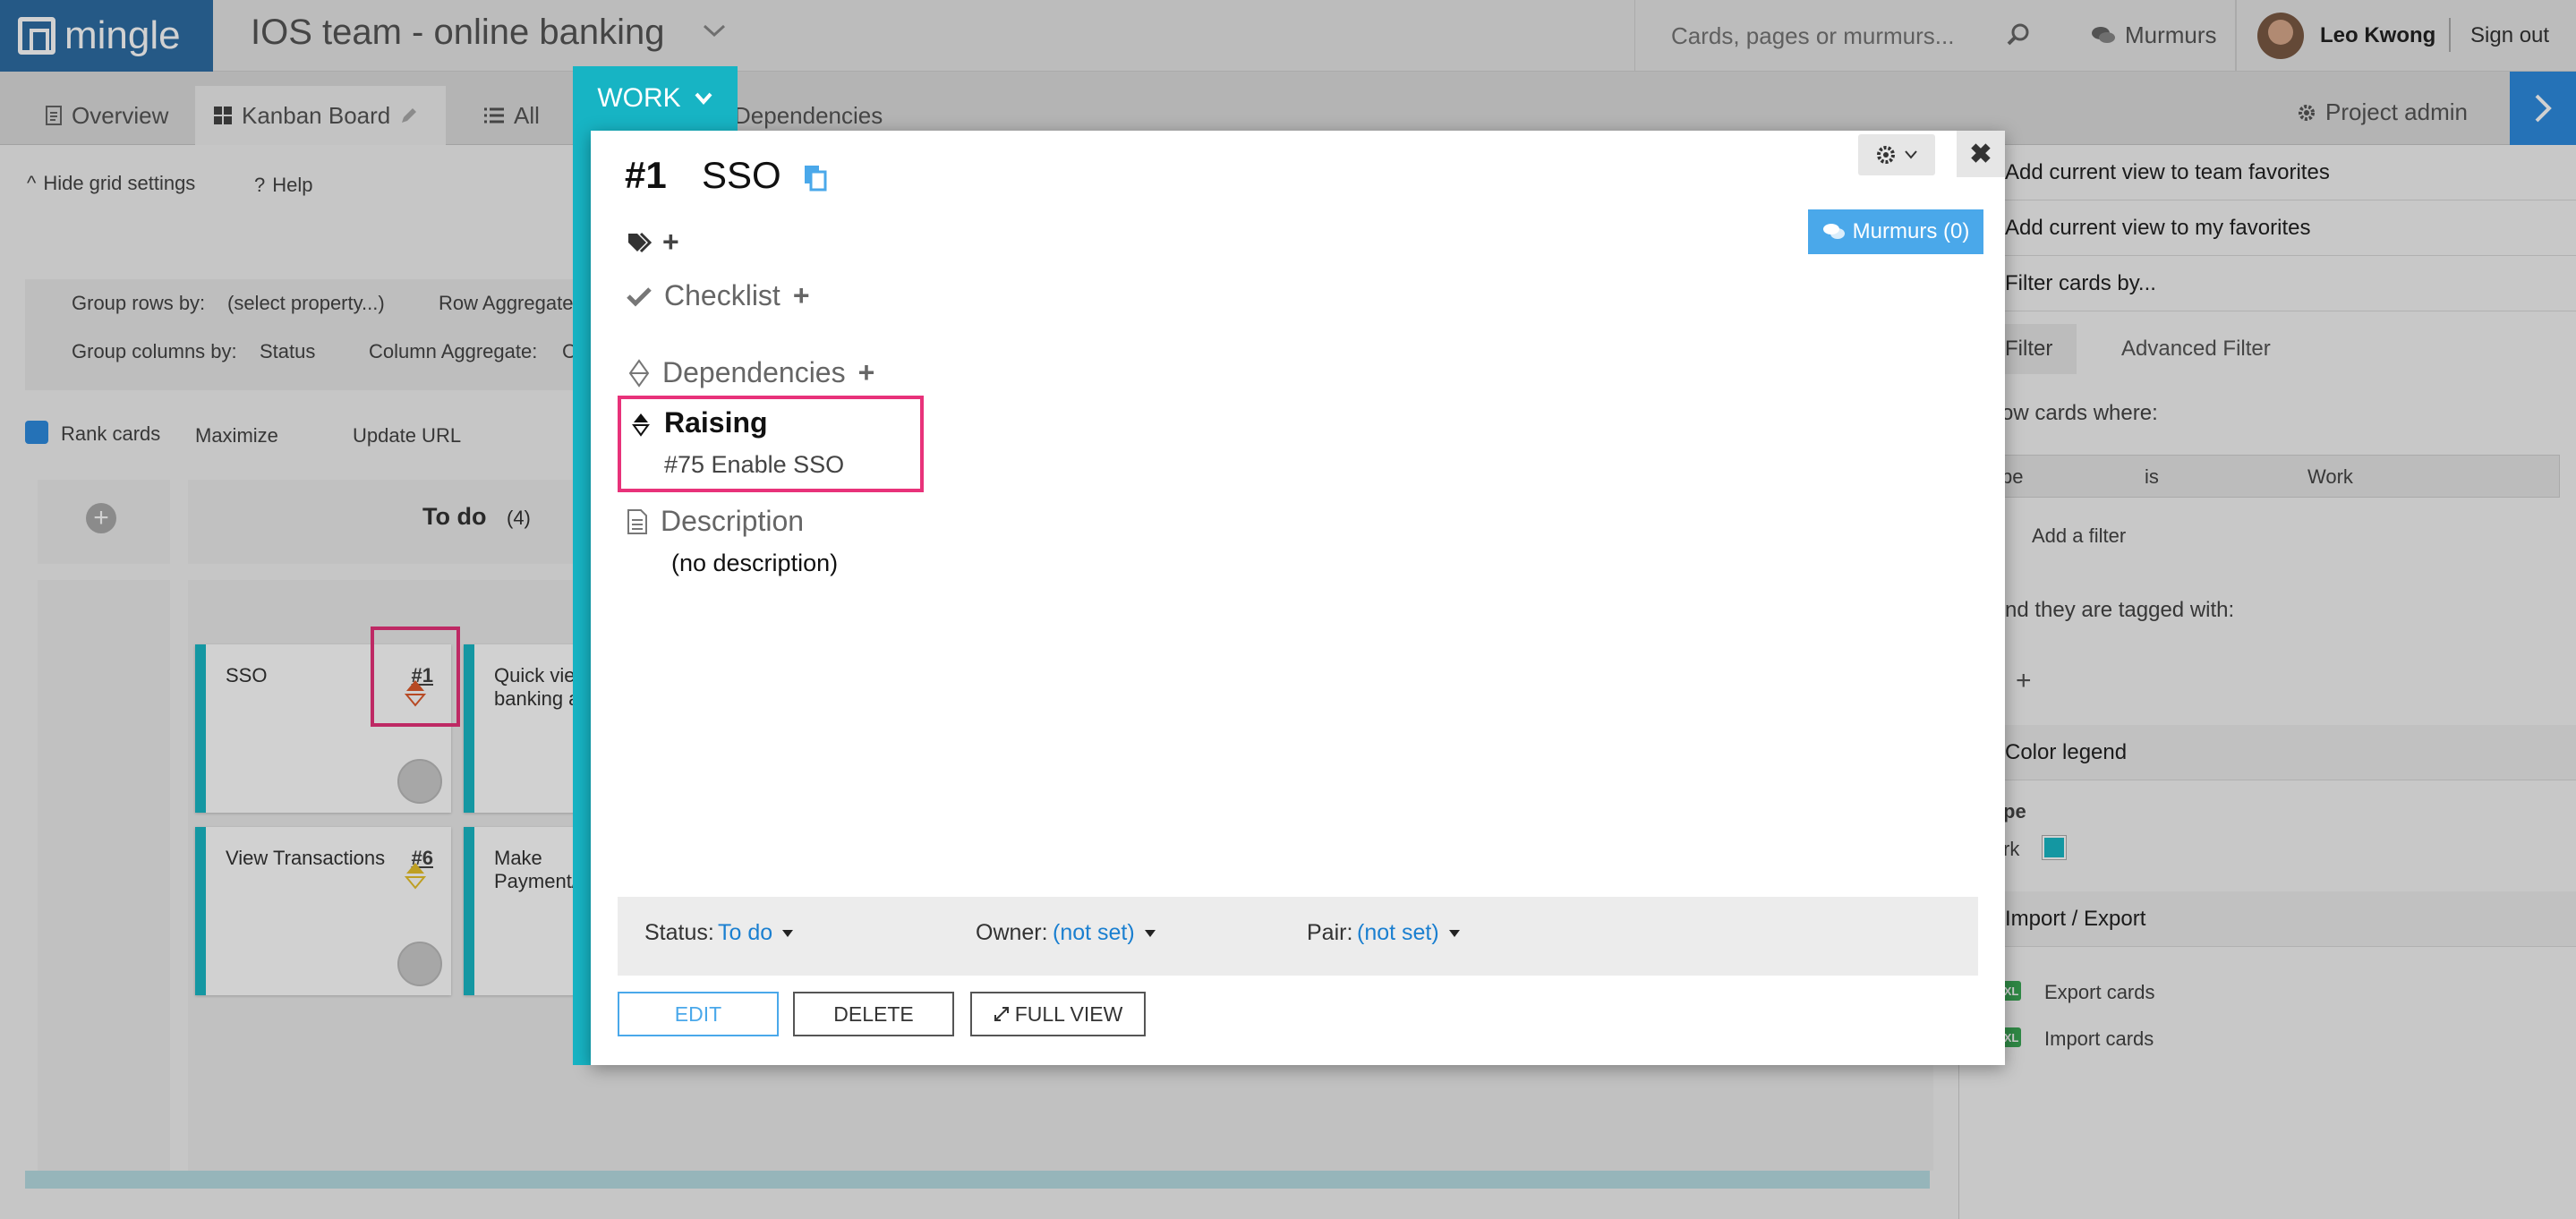 This screenshot has height=1219, width=2576. I want to click on owner-label: Owner:, so click(1012, 932).